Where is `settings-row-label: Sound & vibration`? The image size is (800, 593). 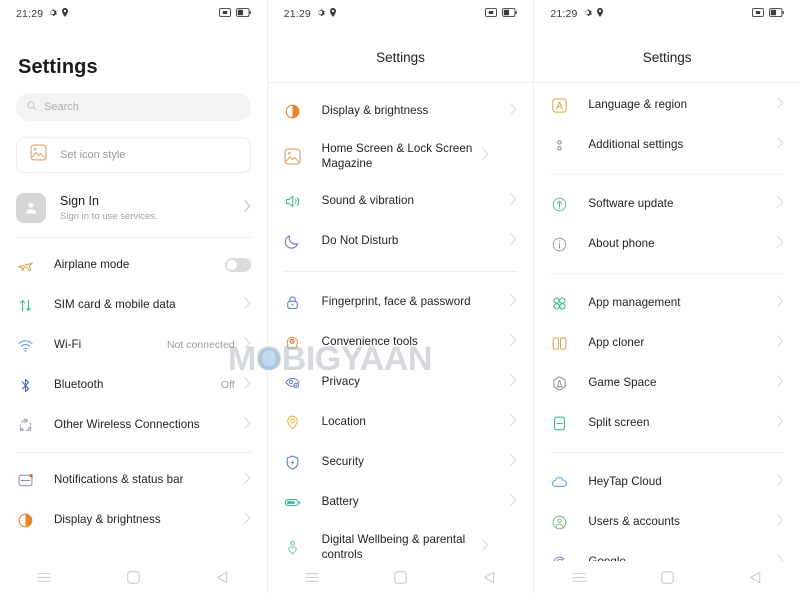
settings-row-label: Sound & vibration is located at coordinates (368, 201).